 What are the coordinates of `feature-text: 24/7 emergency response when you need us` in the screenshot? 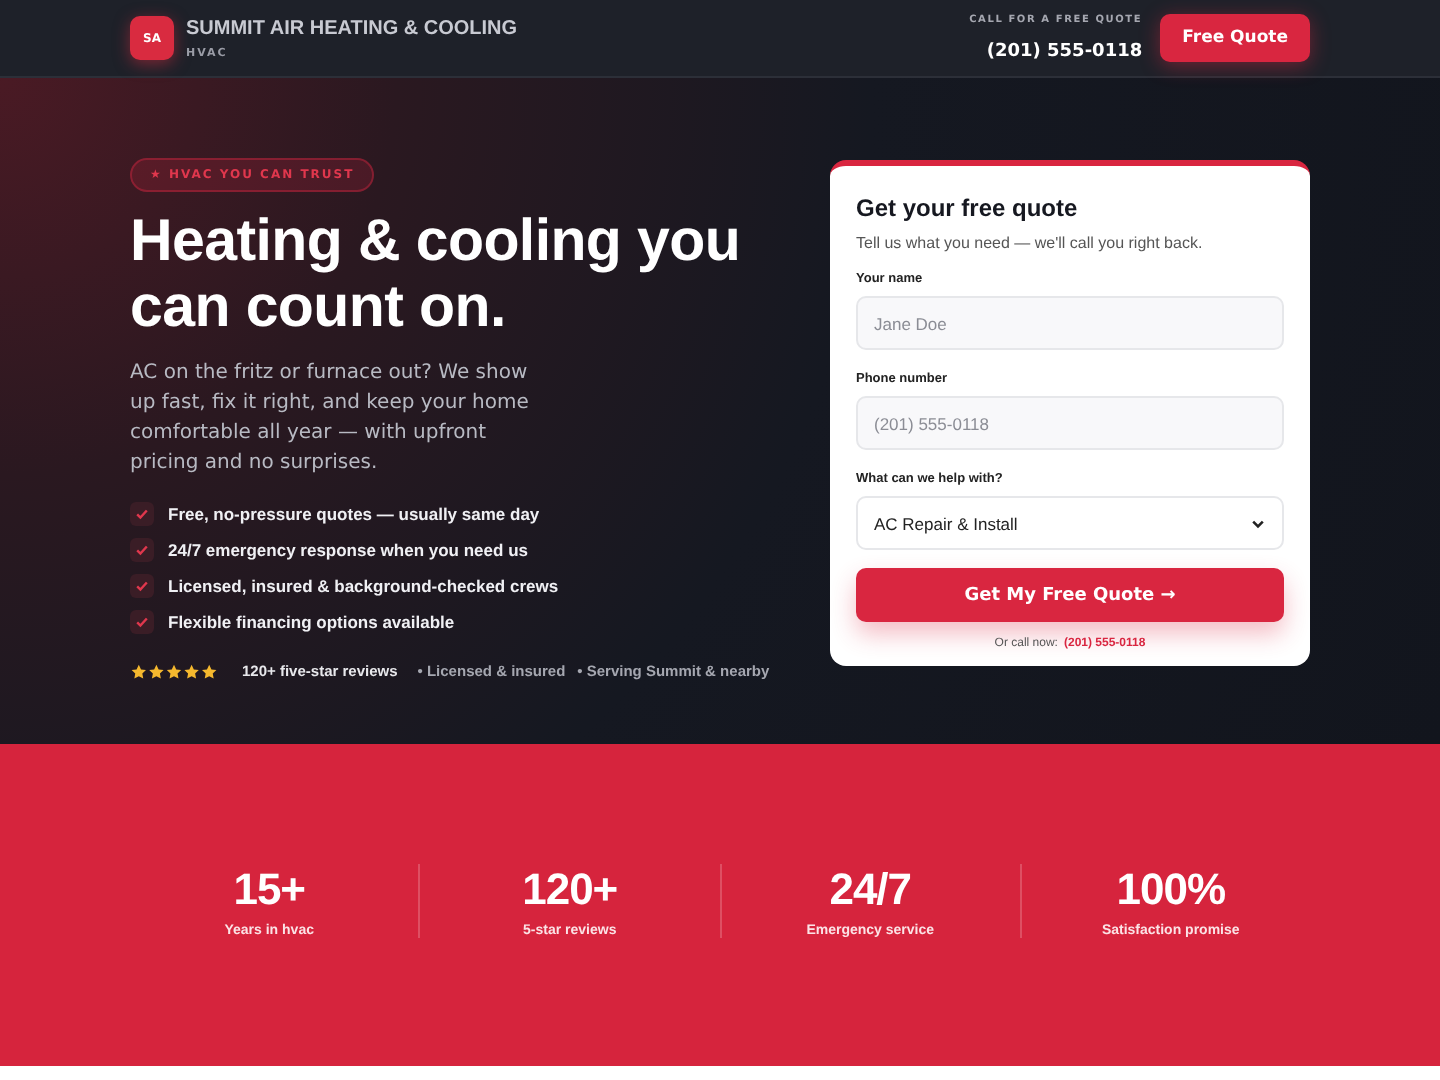 It's located at (348, 550).